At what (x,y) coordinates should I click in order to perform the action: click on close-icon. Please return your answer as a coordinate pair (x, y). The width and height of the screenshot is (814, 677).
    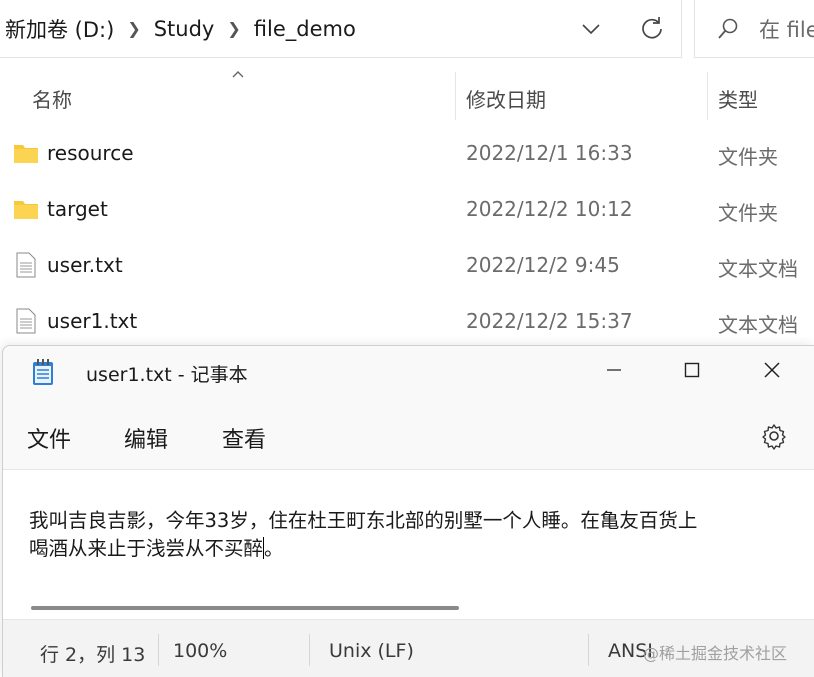
    Looking at the image, I should click on (772, 370).